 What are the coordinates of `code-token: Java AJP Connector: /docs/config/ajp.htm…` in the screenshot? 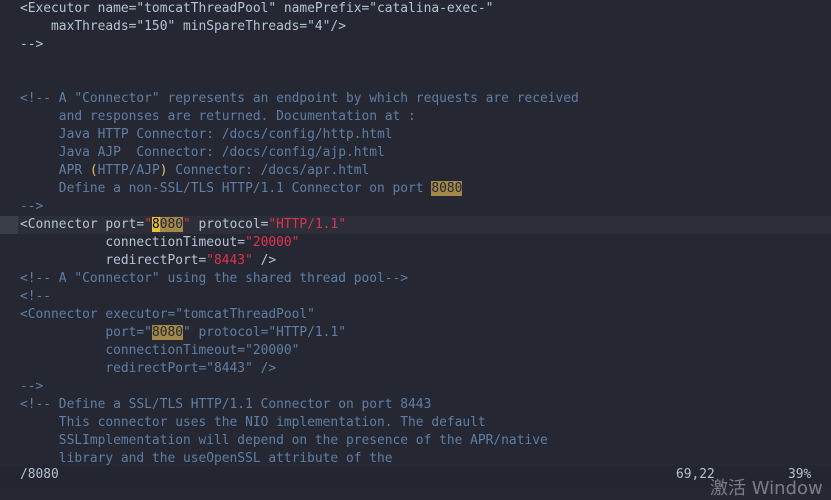 It's located at (202, 152).